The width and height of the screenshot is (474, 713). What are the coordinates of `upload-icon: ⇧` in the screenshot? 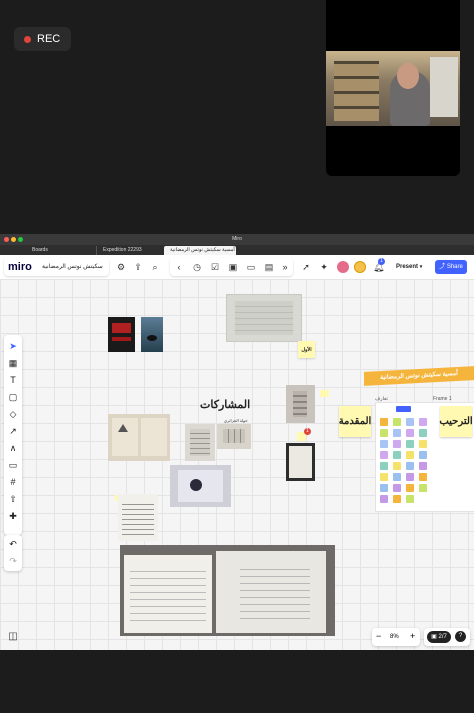 It's located at (13, 499).